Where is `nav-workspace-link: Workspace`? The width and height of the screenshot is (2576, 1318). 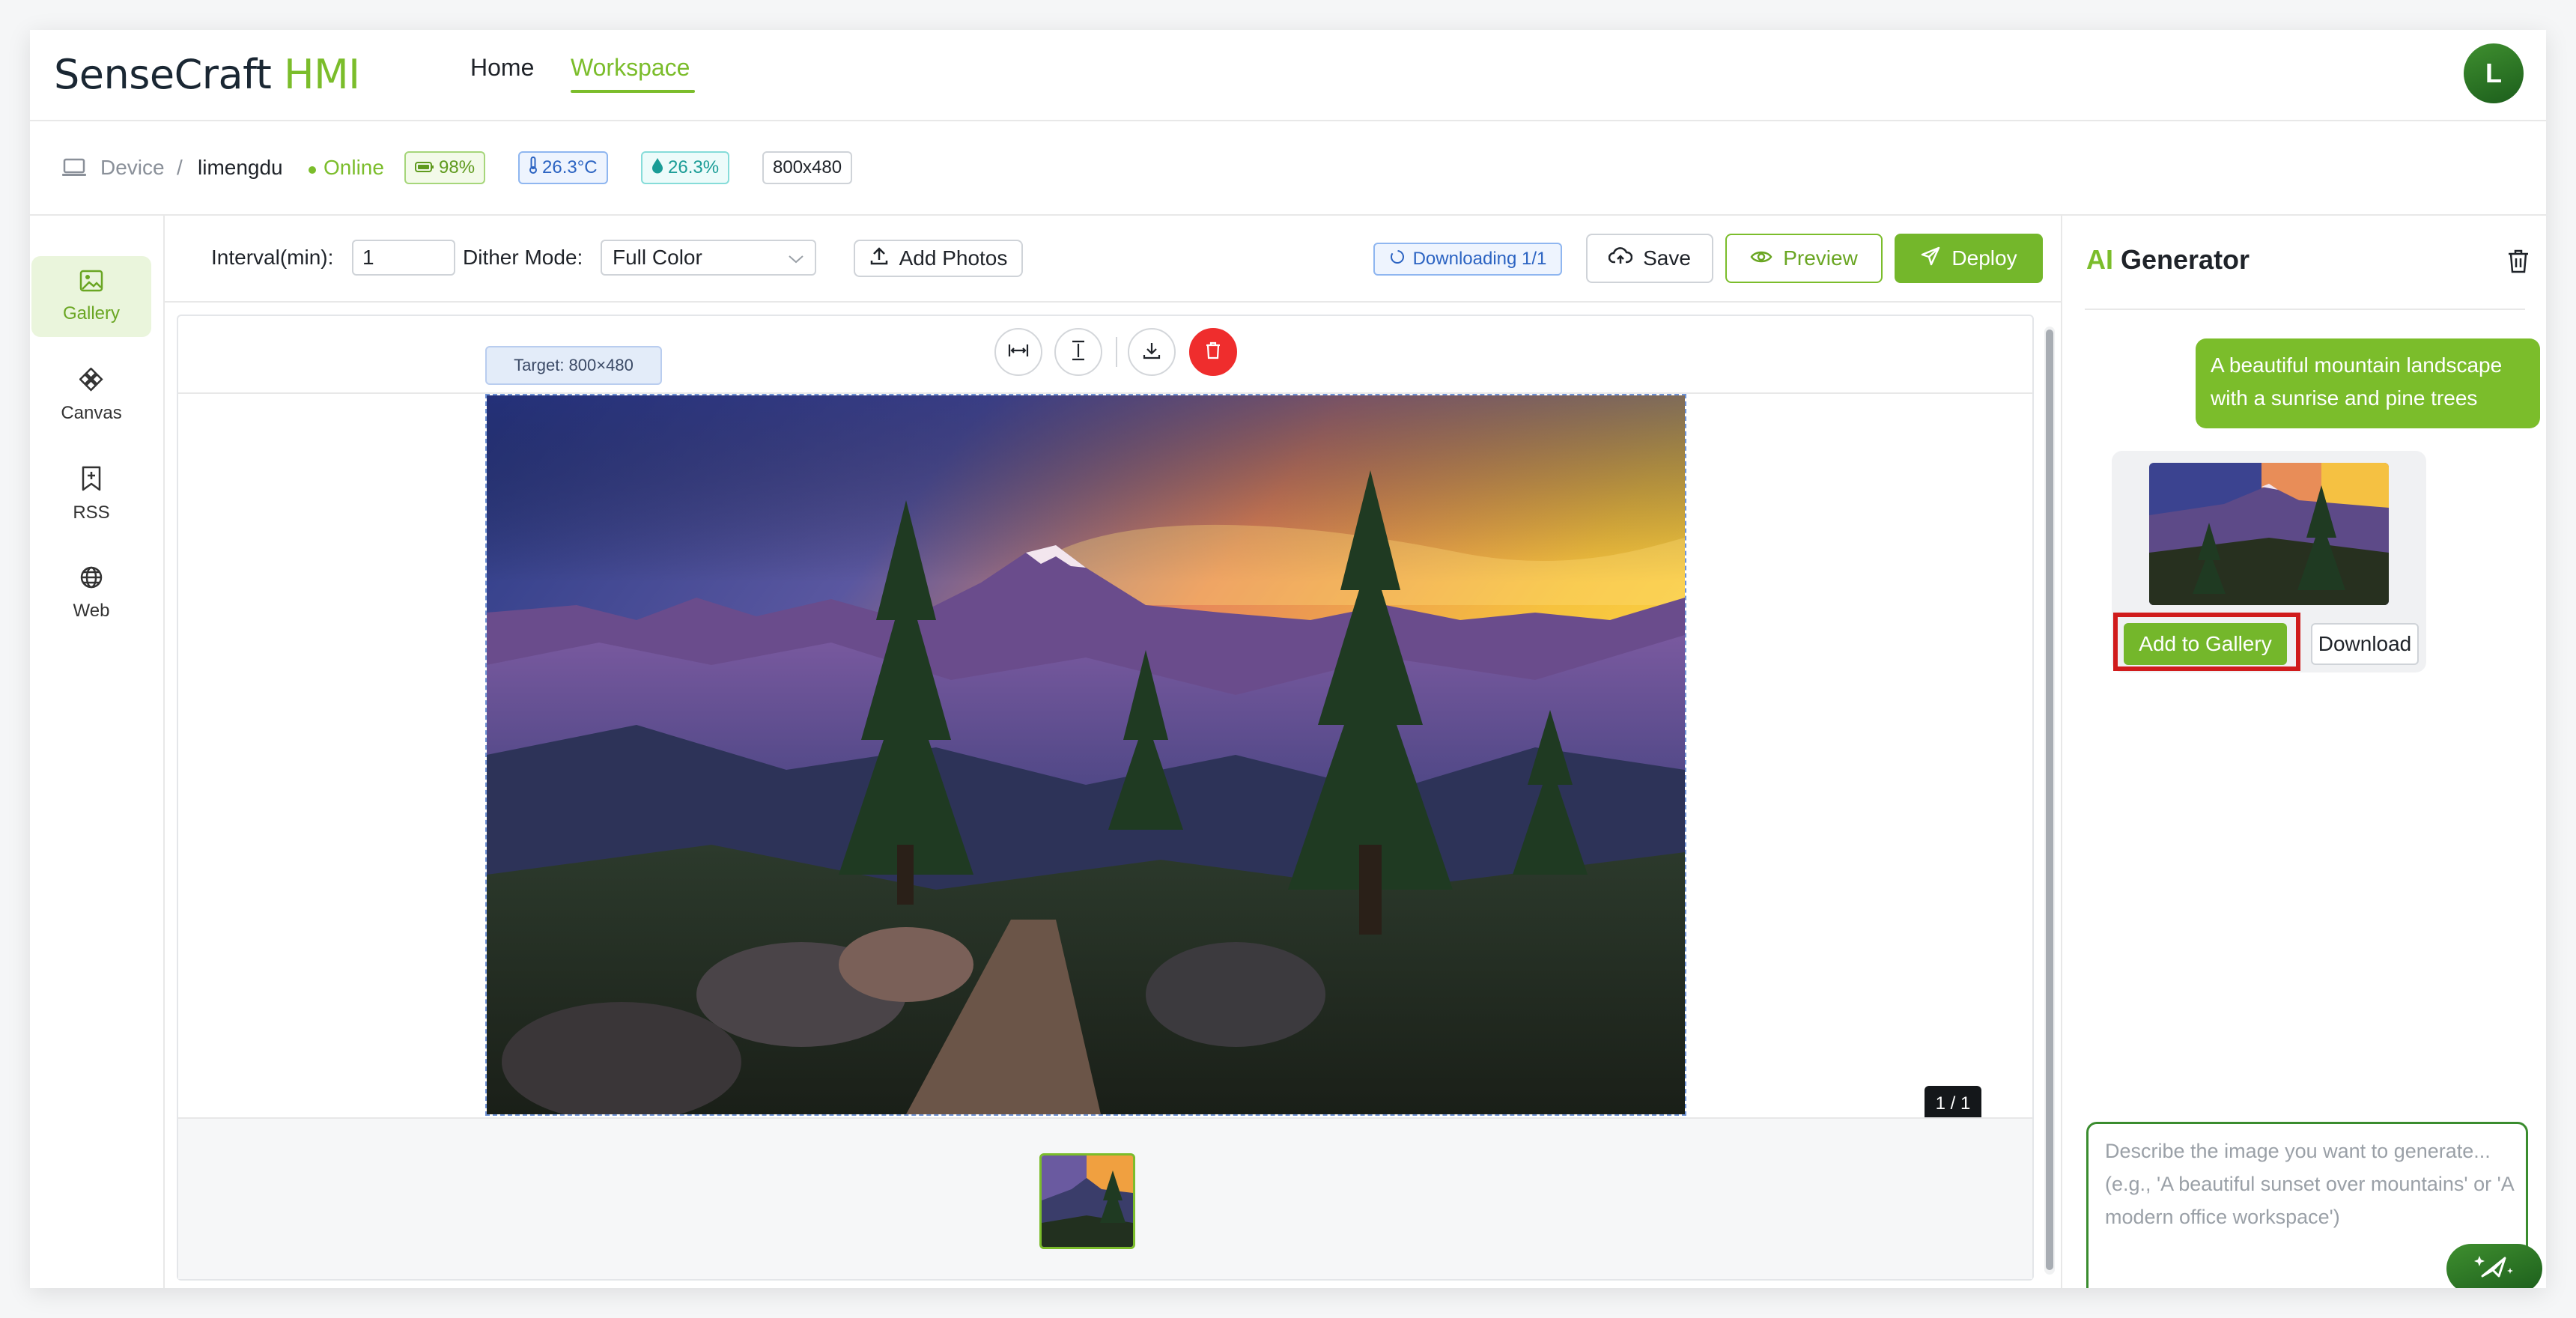 nav-workspace-link: Workspace is located at coordinates (630, 68).